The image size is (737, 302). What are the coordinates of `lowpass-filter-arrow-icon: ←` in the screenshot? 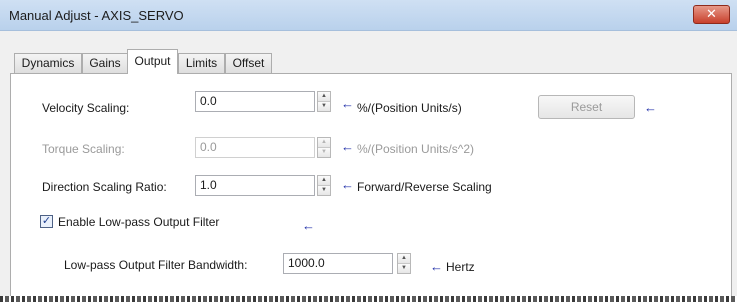 It's located at (308, 225).